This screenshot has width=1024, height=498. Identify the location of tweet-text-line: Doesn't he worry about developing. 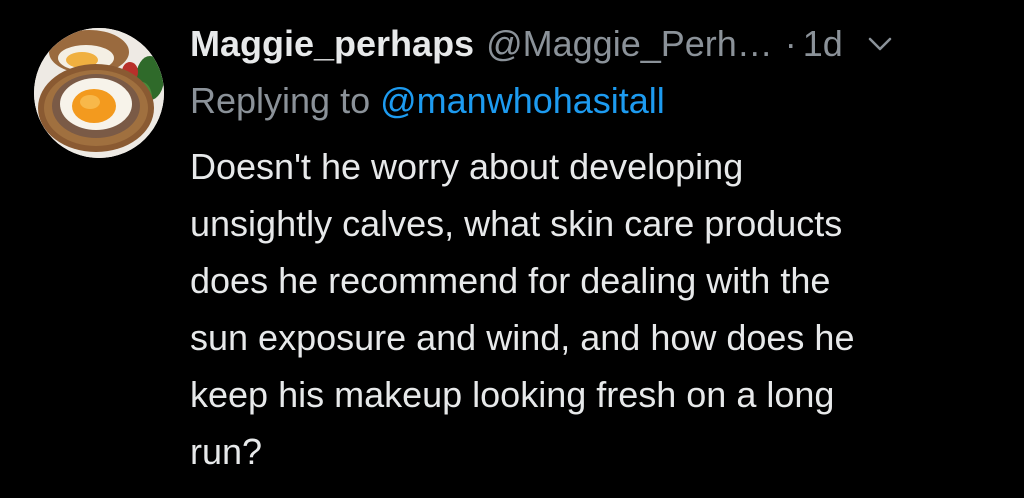
(467, 166).